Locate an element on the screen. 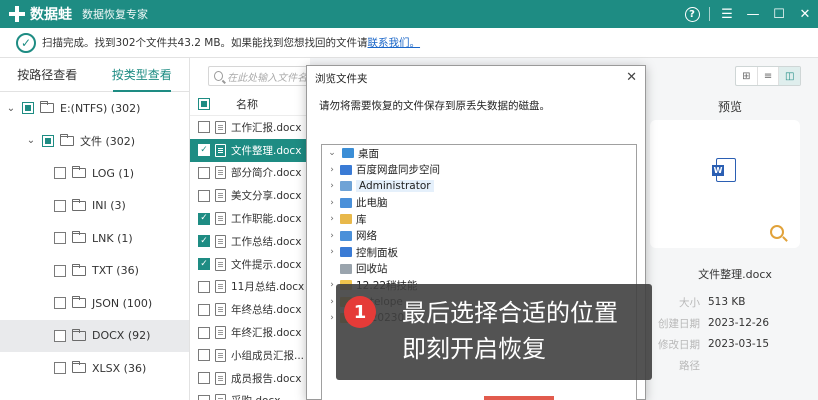 The height and width of the screenshot is (400, 818). folder-tree-label: 此电脑 is located at coordinates (372, 203).